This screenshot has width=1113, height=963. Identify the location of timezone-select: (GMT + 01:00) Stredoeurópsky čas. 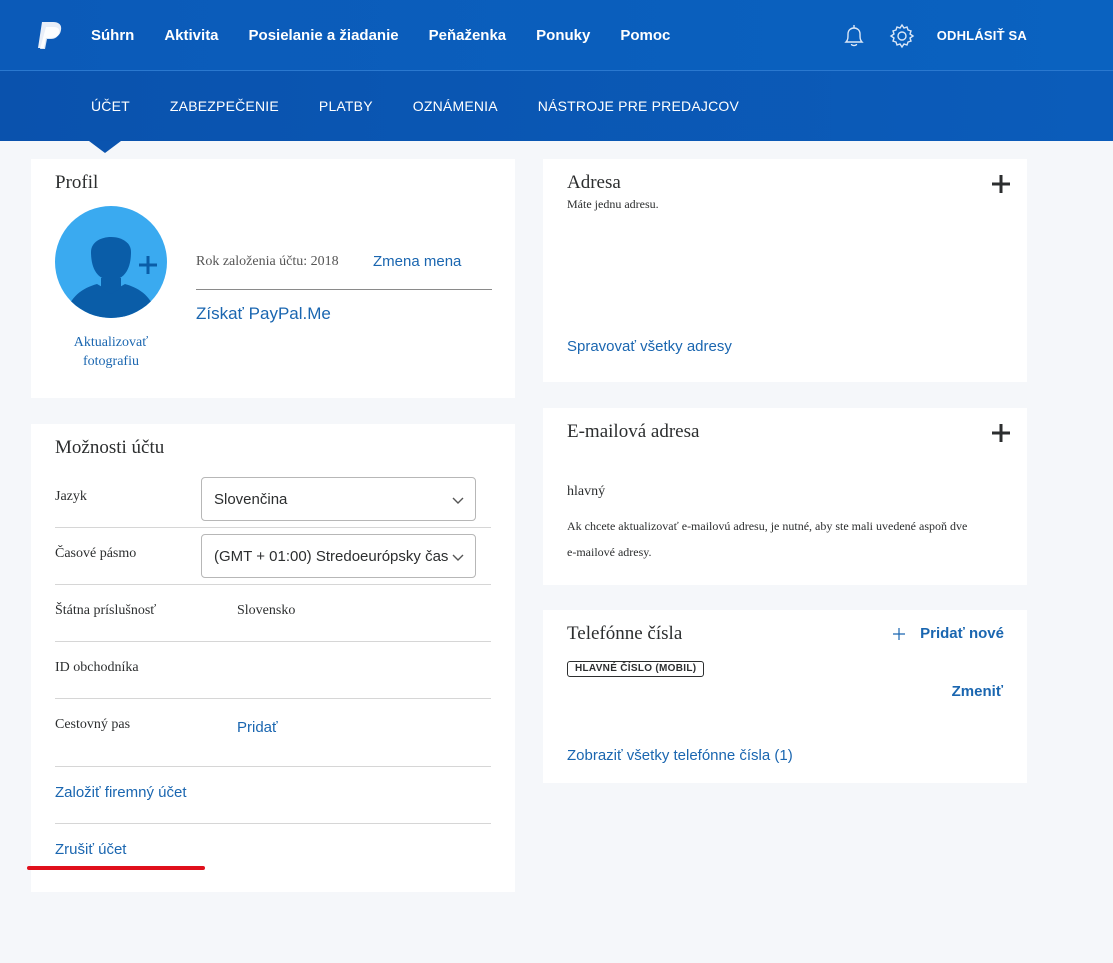
(338, 556).